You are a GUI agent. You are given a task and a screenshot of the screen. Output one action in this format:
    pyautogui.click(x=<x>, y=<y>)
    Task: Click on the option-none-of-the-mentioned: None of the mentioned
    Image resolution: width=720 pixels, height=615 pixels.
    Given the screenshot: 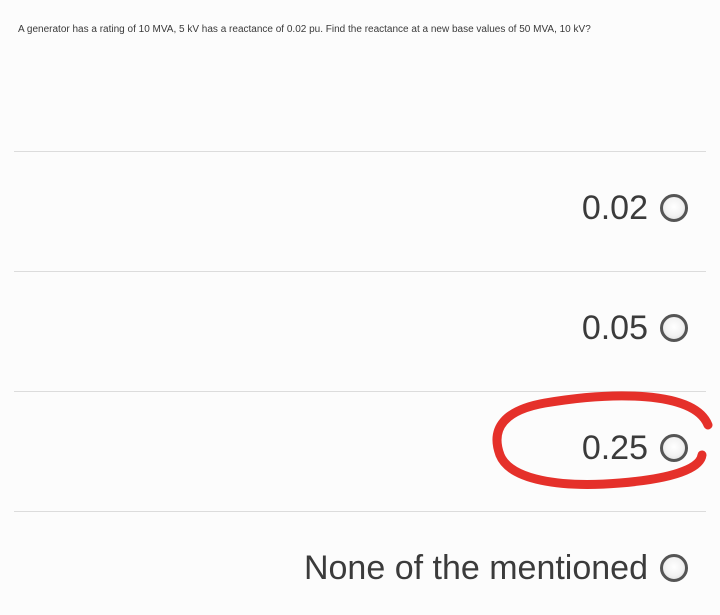 What is the action you would take?
    pyautogui.click(x=496, y=568)
    